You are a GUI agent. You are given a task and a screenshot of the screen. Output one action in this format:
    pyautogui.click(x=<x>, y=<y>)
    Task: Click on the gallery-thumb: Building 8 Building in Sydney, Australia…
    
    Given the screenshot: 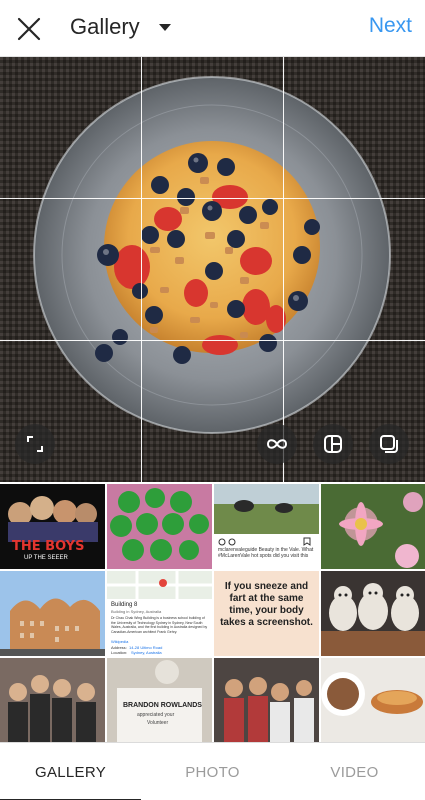 What is the action you would take?
    pyautogui.click(x=159, y=613)
    